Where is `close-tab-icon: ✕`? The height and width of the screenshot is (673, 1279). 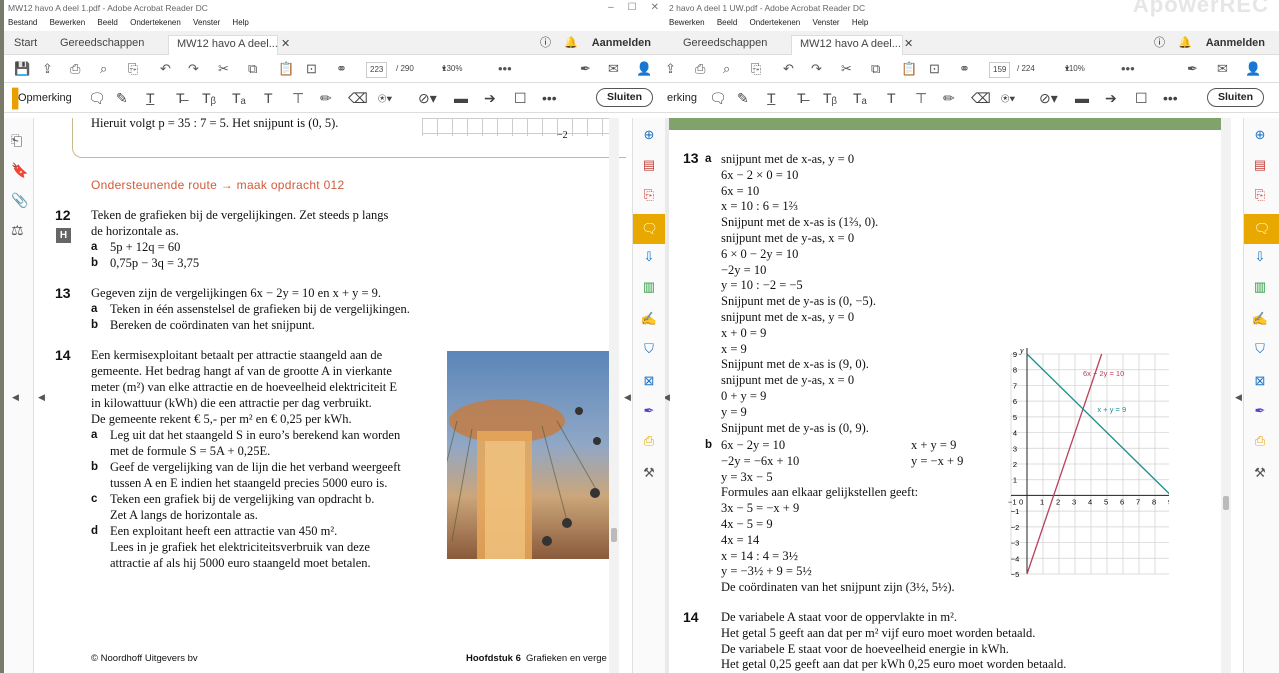
close-tab-icon: ✕ is located at coordinates (285, 44).